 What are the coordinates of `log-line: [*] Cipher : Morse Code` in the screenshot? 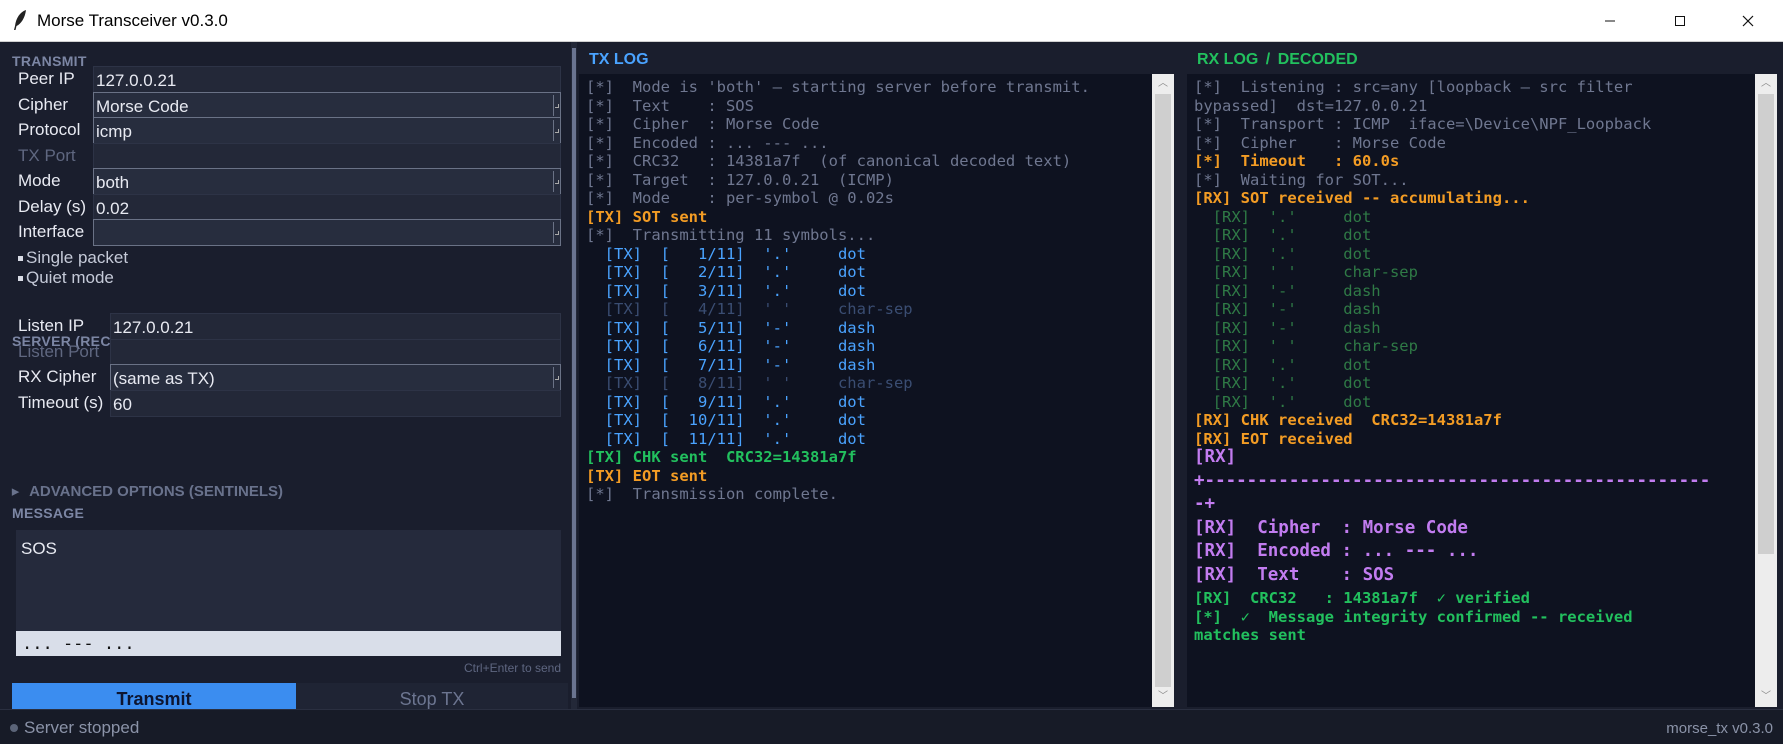 It's located at (703, 124).